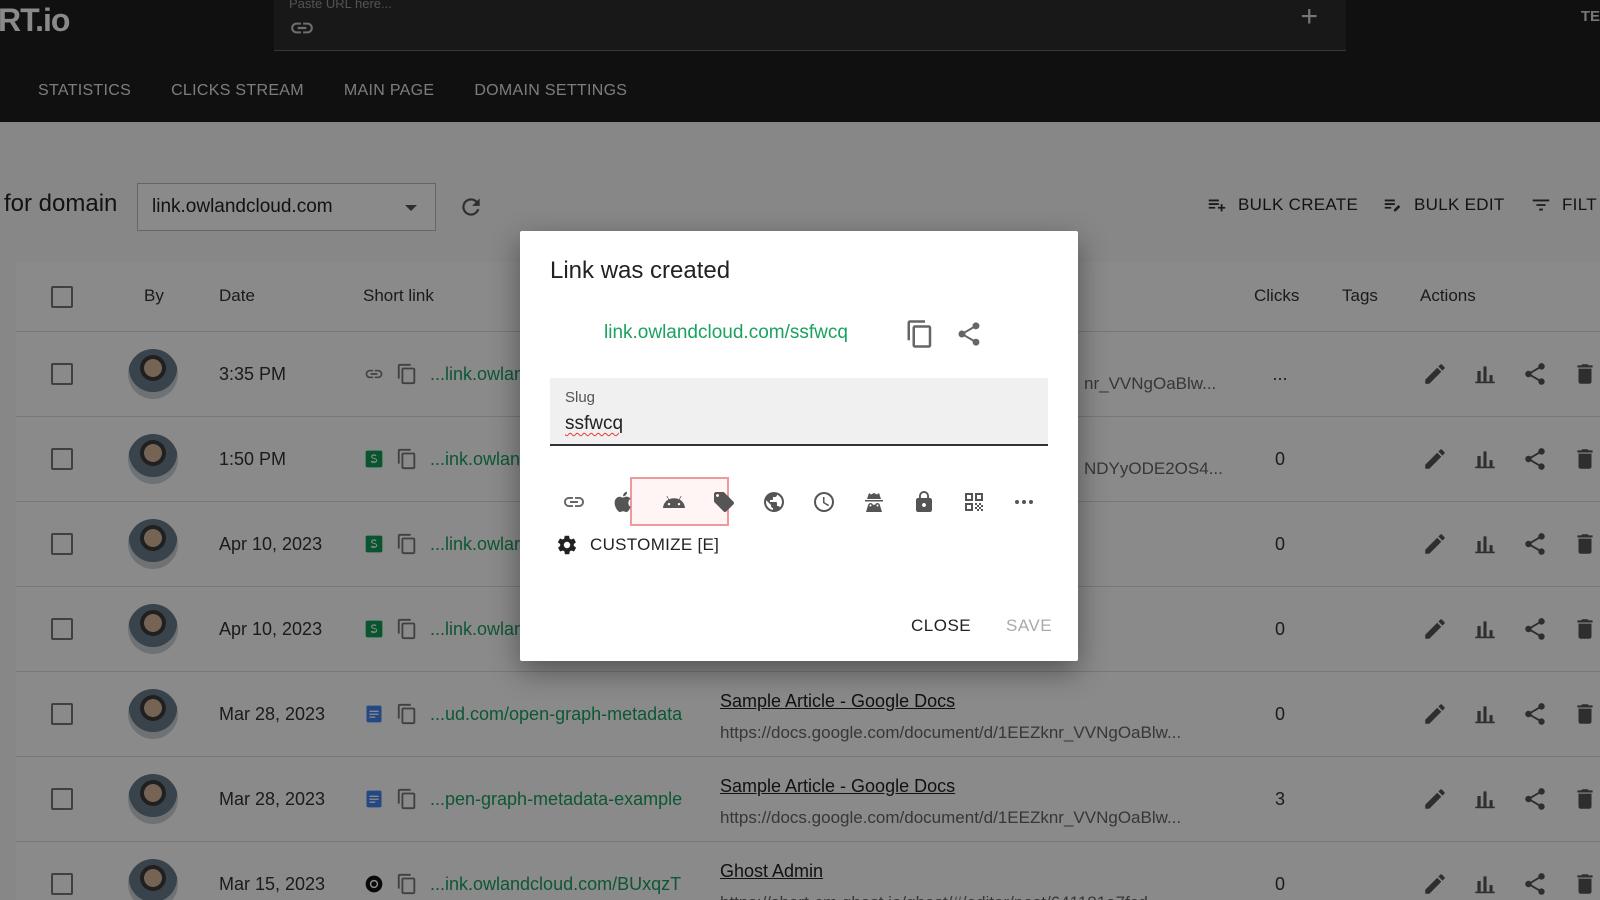 This screenshot has height=900, width=1600. I want to click on share-icon, so click(969, 336).